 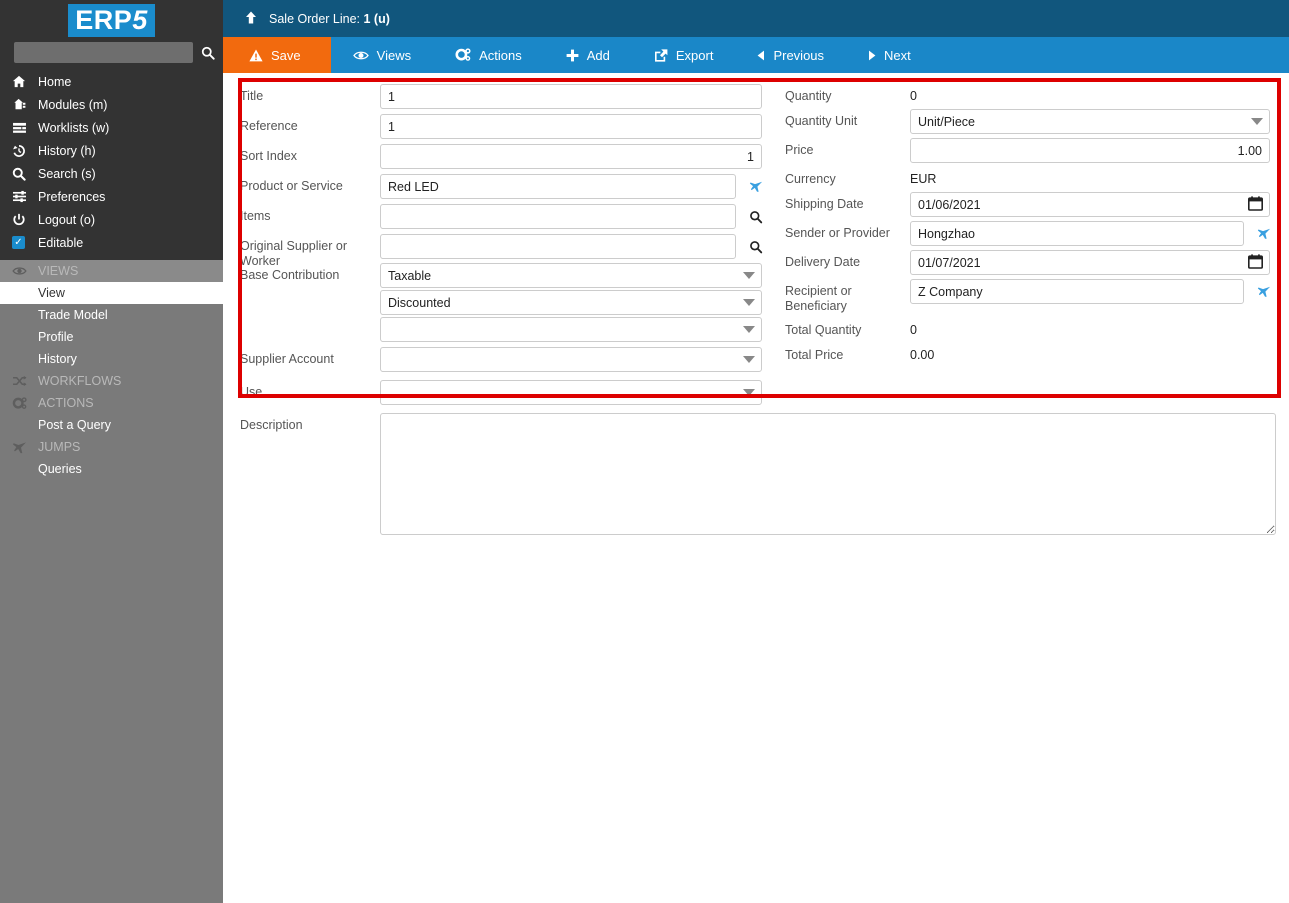 I want to click on delivery-date-label: Delivery Date, so click(x=823, y=262).